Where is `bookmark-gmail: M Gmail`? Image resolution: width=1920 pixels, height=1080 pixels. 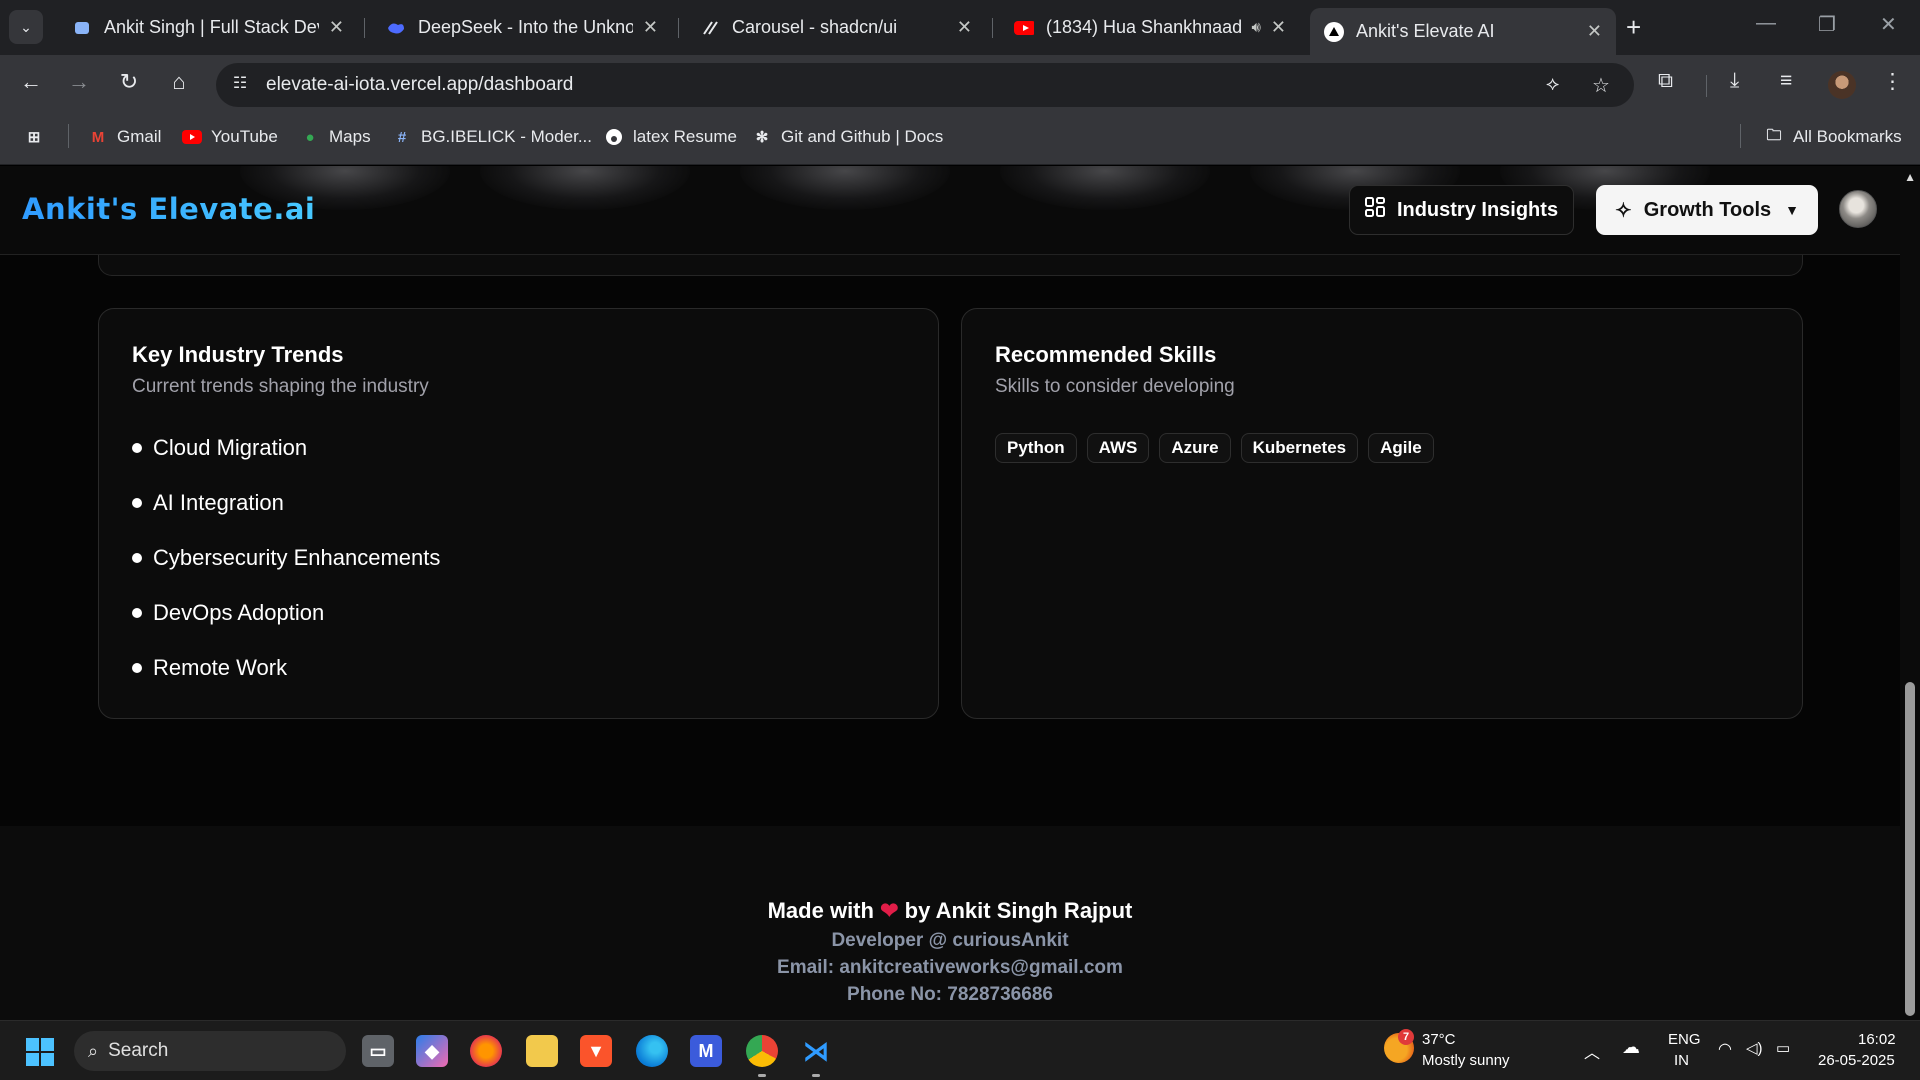
bookmark-gmail: M Gmail is located at coordinates (125, 137).